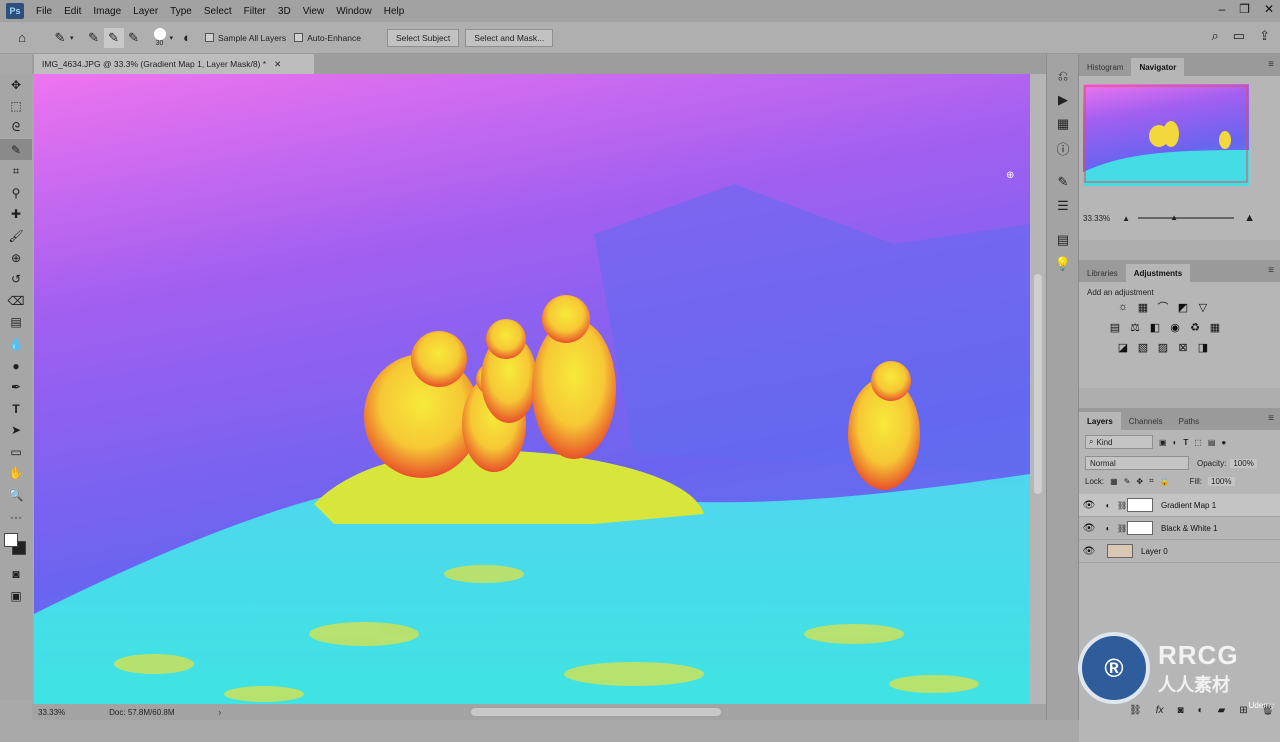 This screenshot has width=1280, height=742. I want to click on lock-image-icon: ✎, so click(1127, 481).